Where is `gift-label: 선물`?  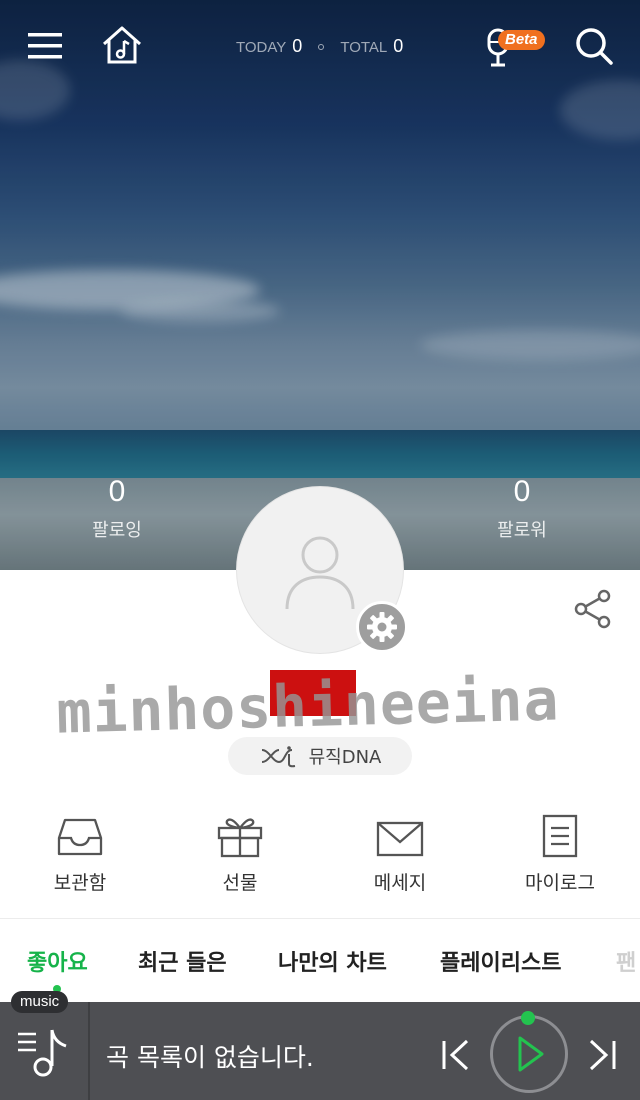 gift-label: 선물 is located at coordinates (240, 883).